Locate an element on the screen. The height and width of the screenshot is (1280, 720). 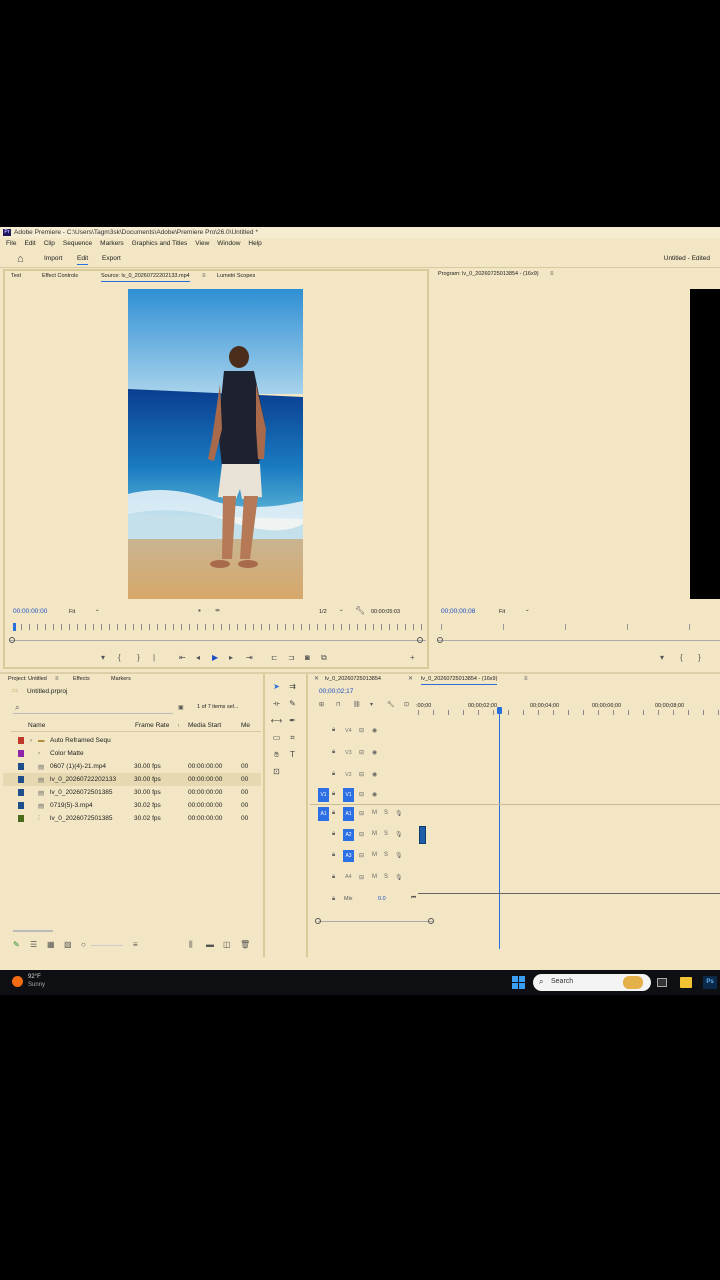
trash-icon: 🗑︎ is located at coordinates (245, 945).